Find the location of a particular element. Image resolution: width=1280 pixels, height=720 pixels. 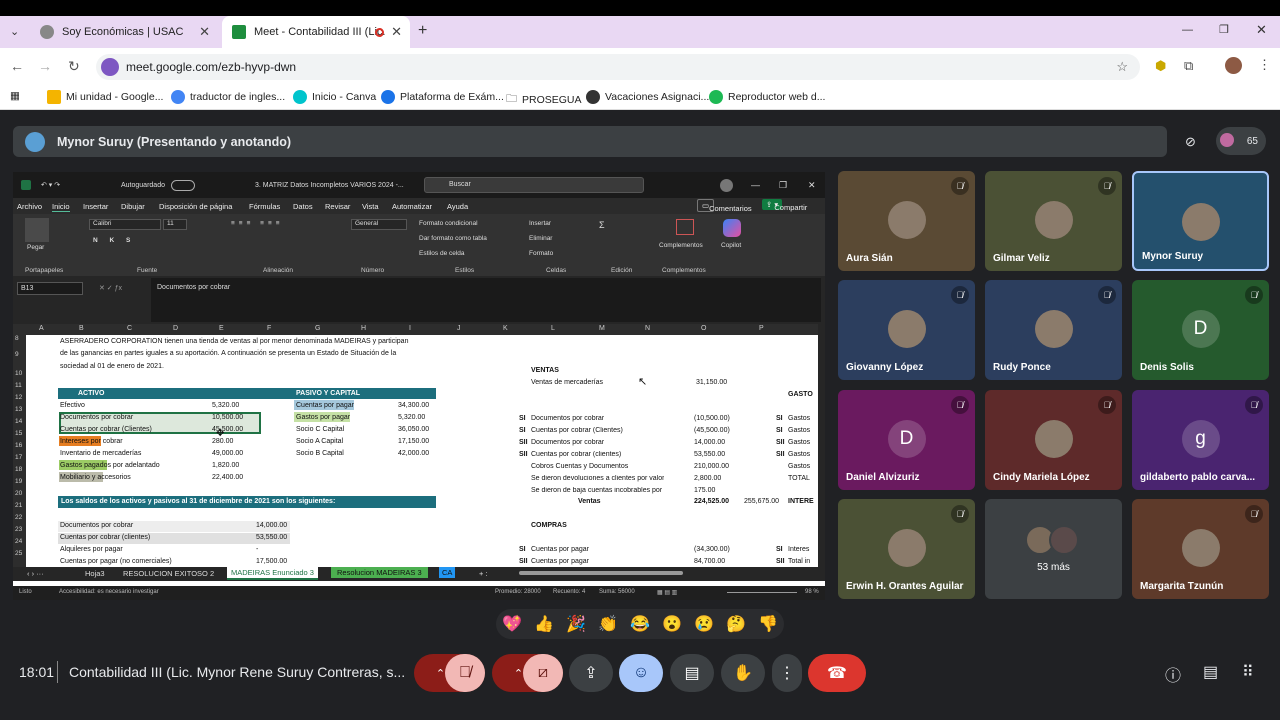

sheet-tab-ca: CA is located at coordinates (447, 572).